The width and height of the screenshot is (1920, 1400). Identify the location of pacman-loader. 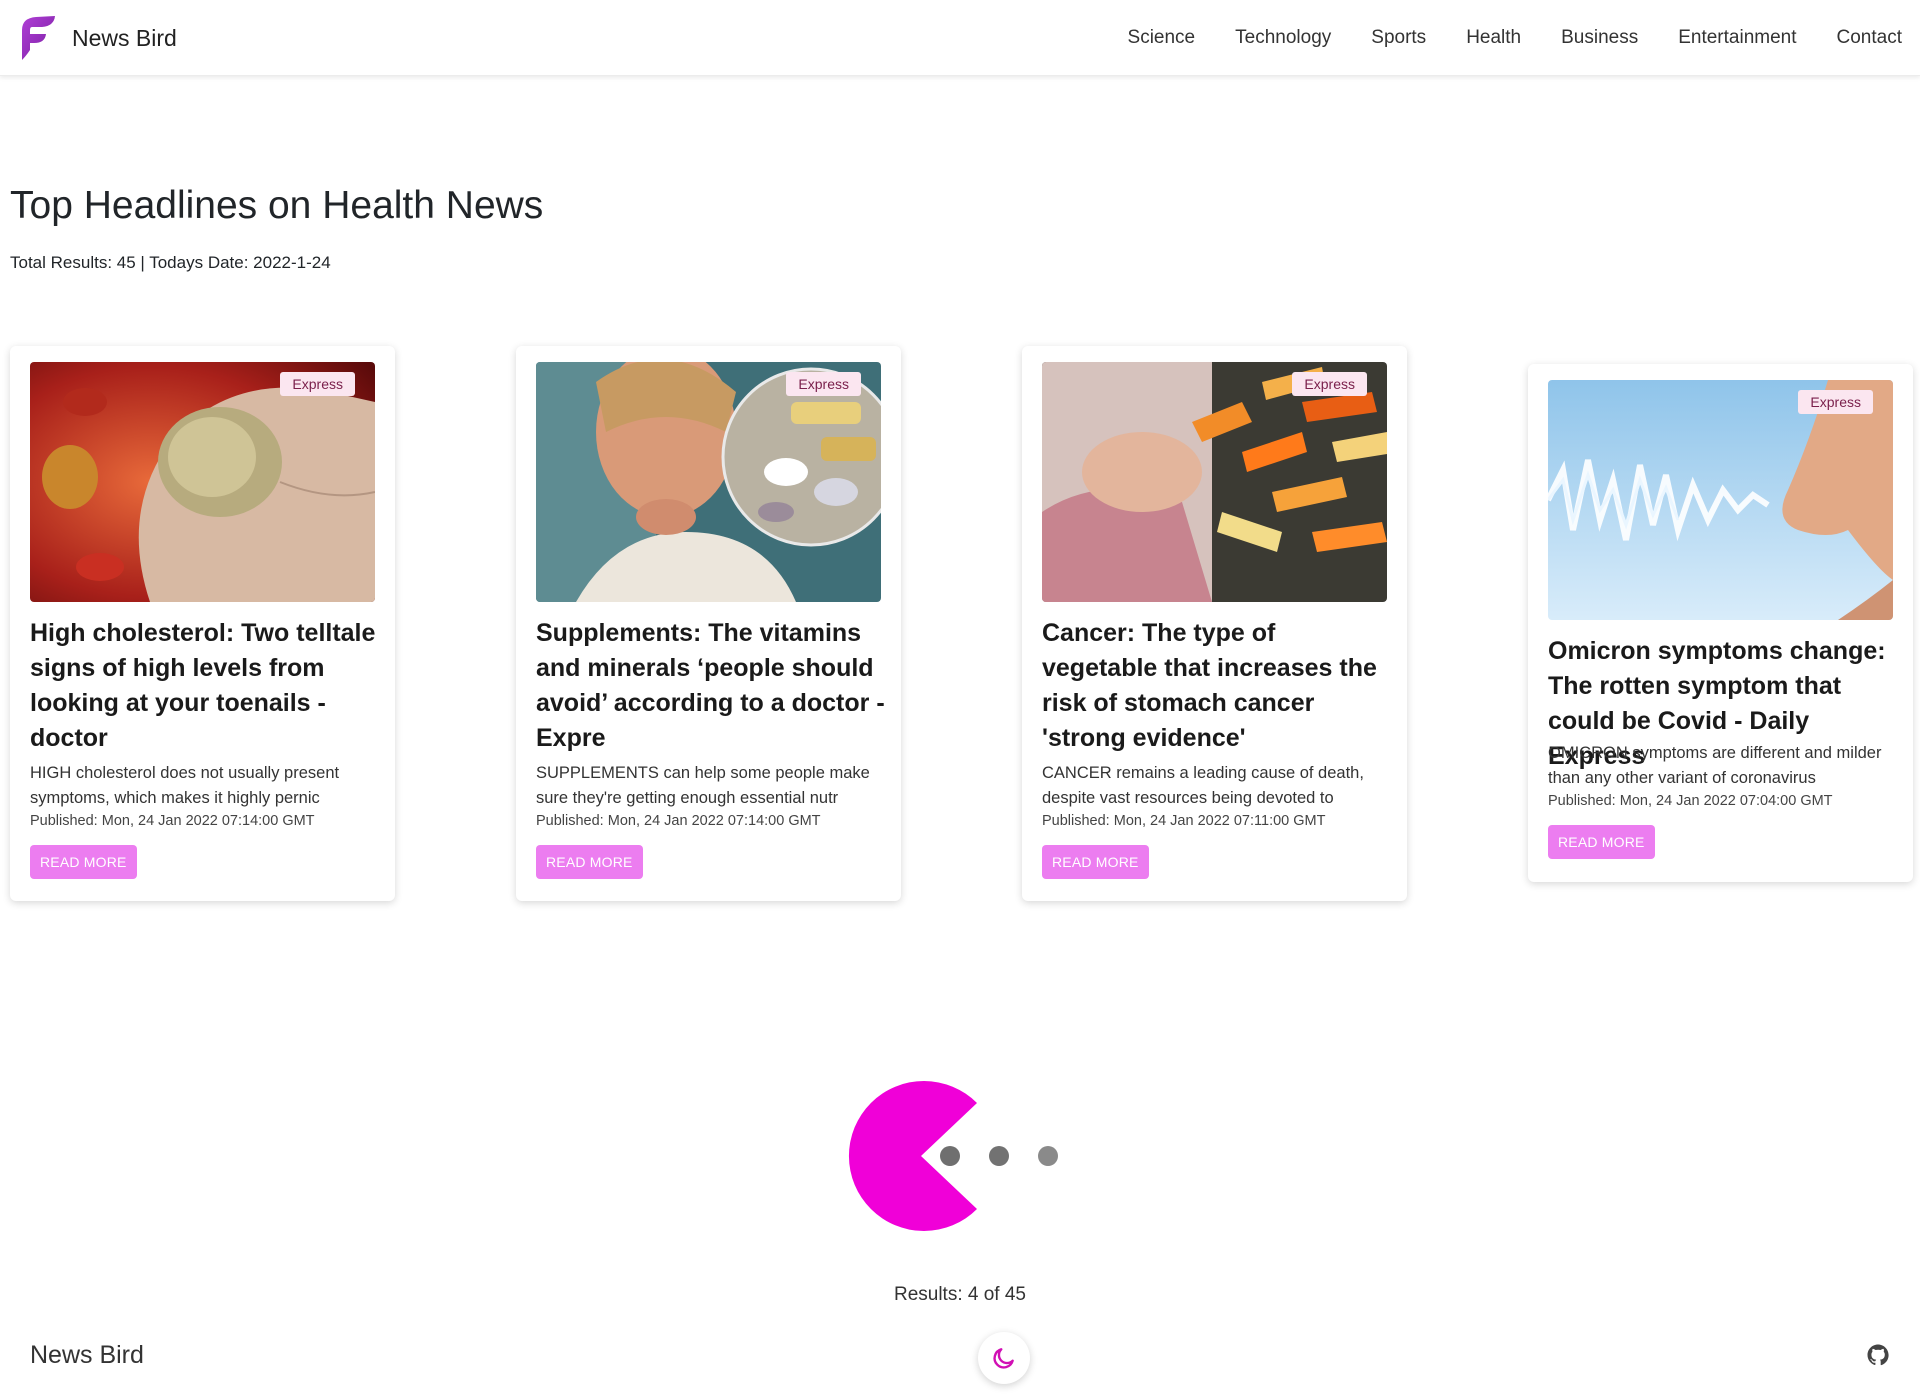
(956, 1156).